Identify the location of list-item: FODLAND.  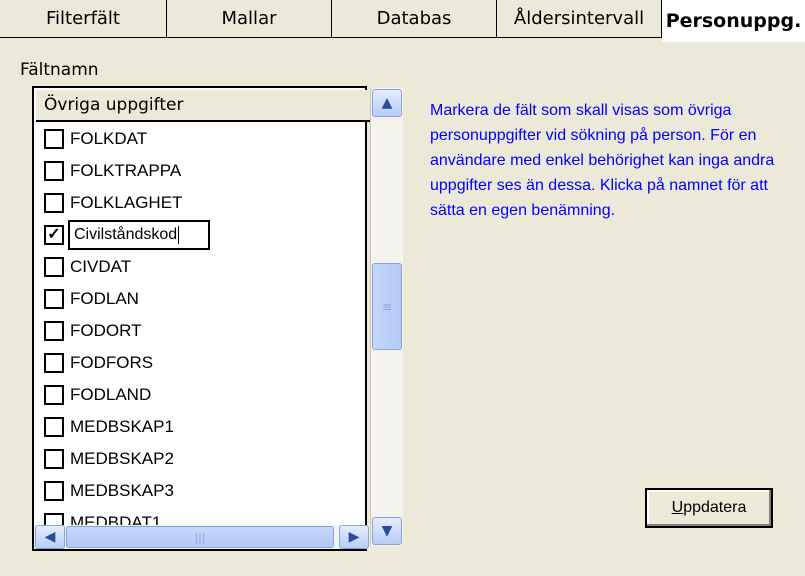
(97, 395).